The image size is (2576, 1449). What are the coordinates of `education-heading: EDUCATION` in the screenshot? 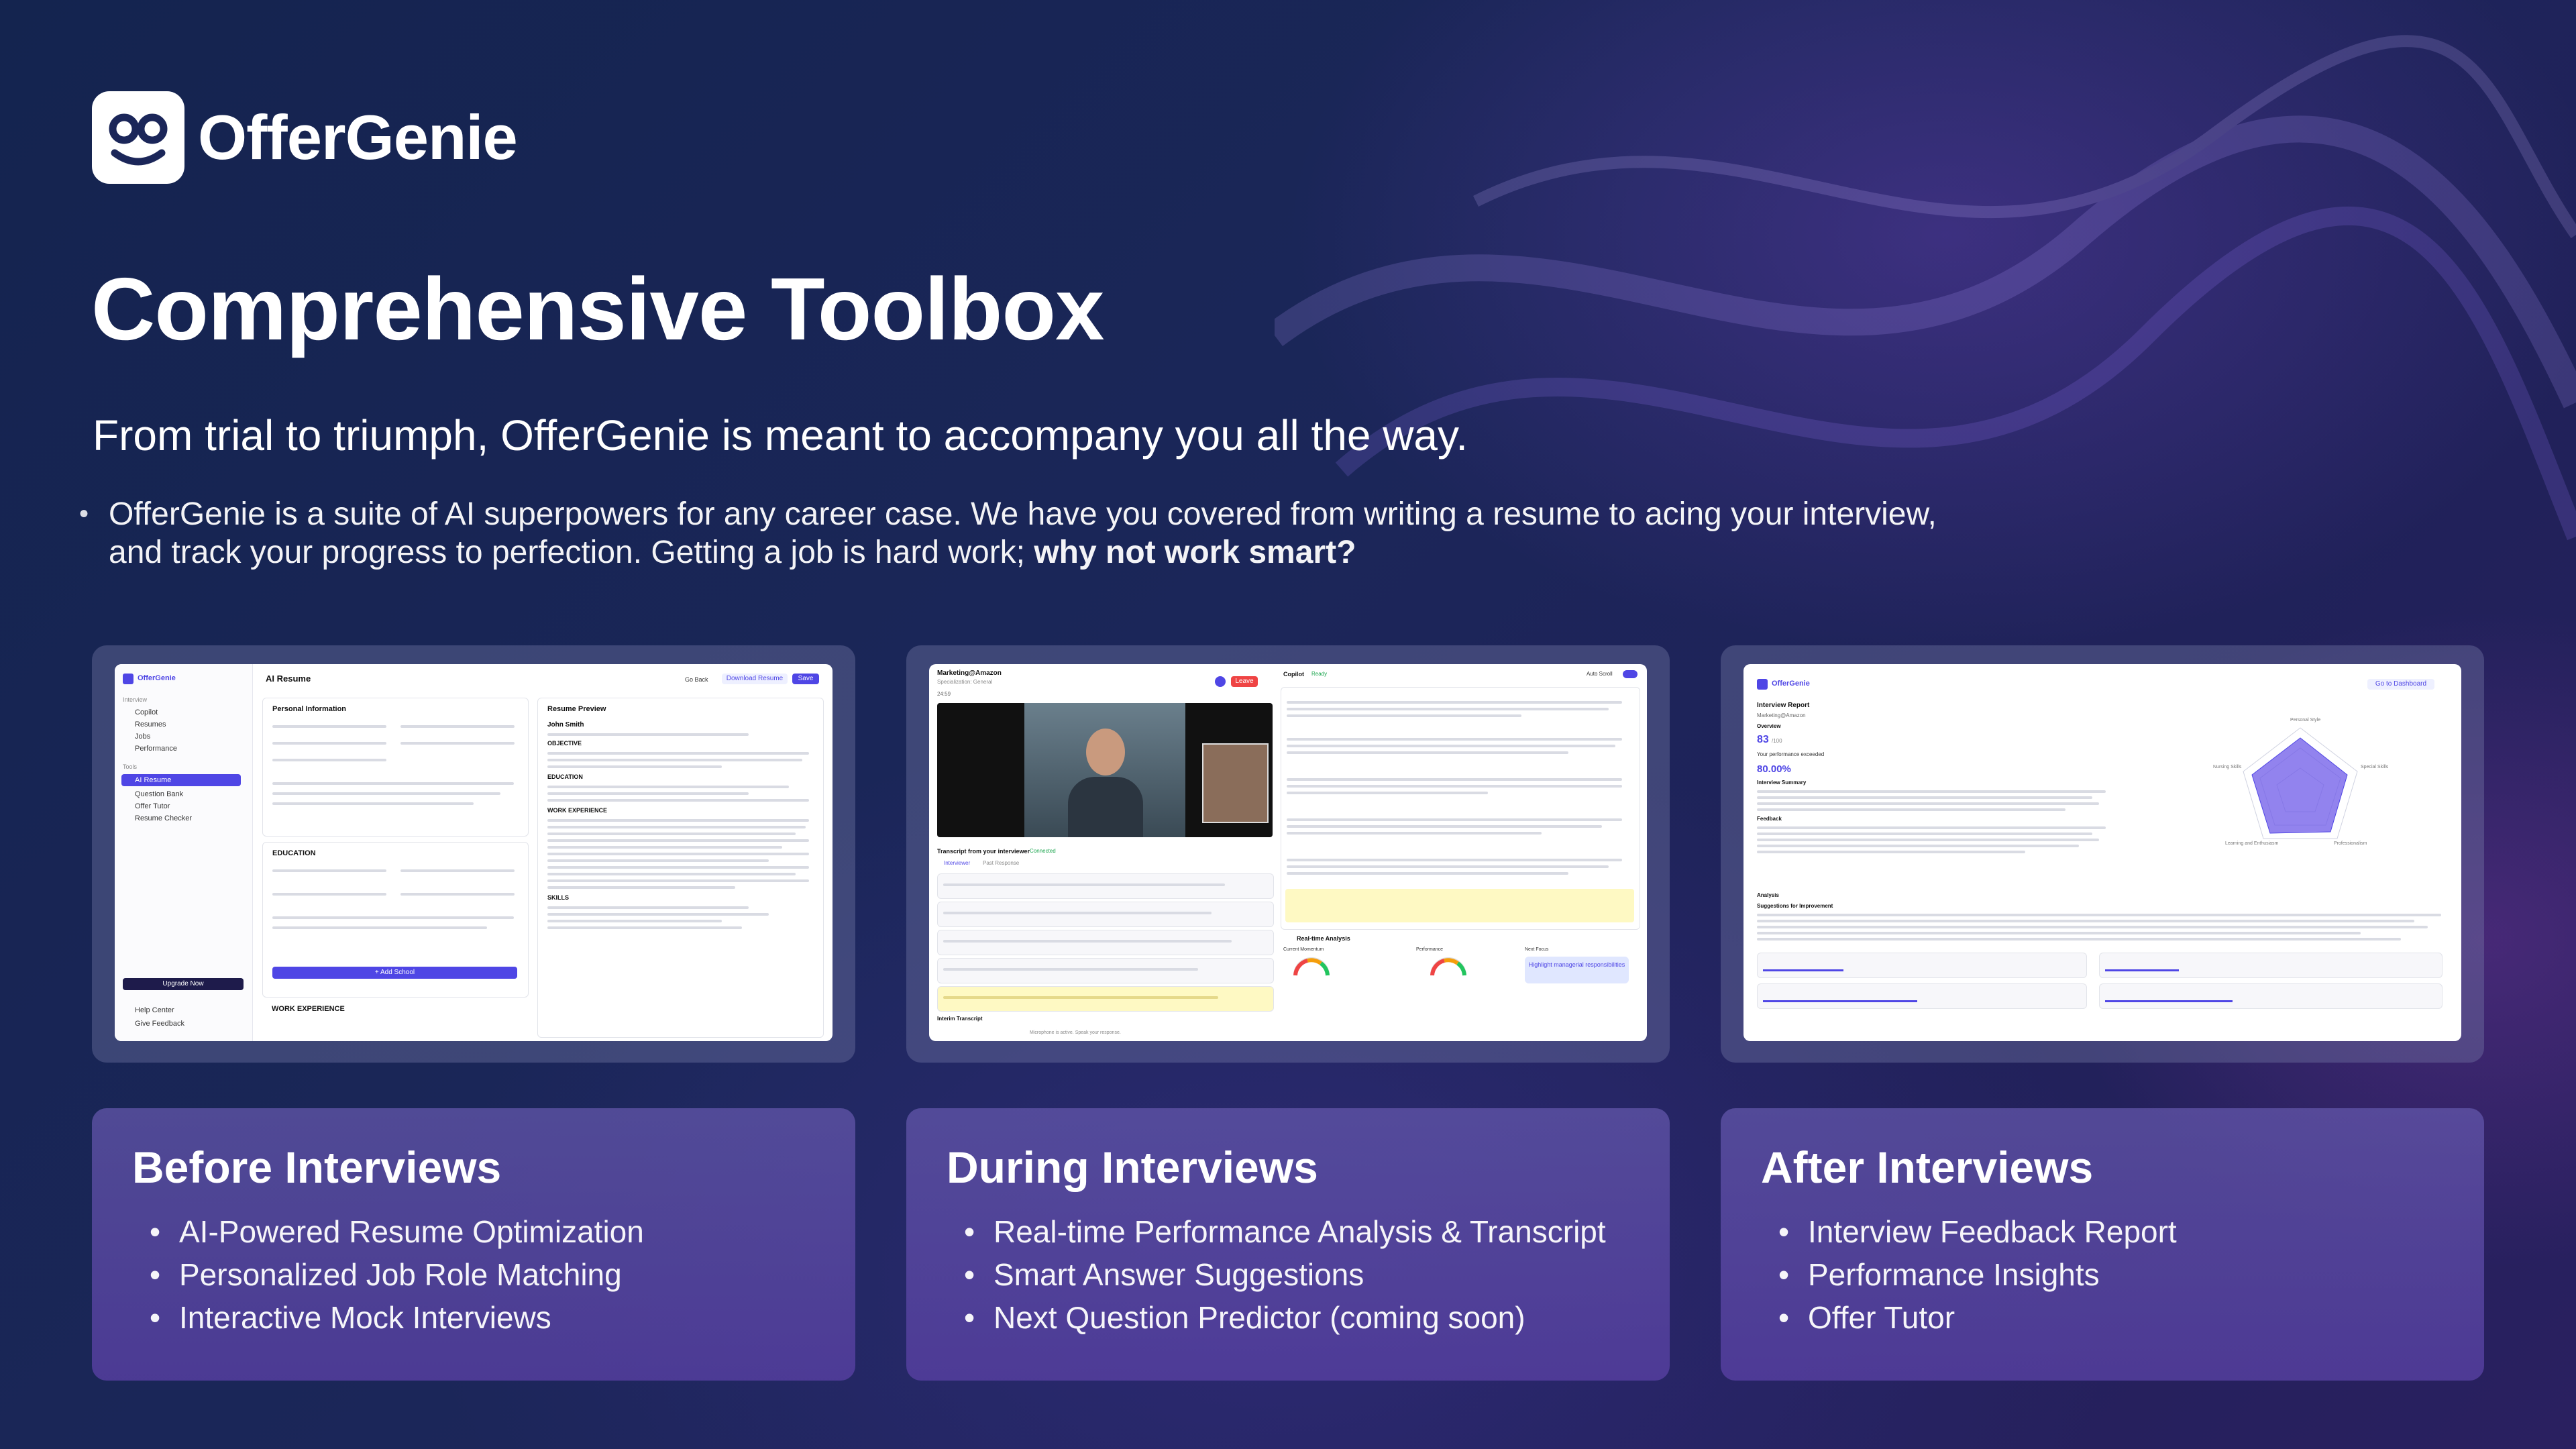 It's located at (294, 853).